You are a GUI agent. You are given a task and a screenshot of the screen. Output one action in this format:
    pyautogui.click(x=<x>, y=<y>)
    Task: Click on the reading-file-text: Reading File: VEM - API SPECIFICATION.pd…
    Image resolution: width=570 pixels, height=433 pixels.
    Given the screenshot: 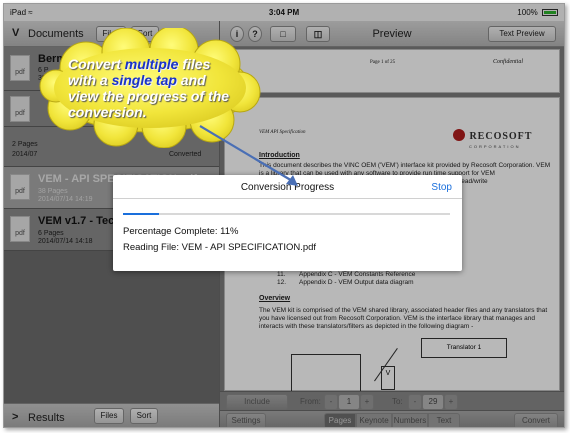 What is the action you would take?
    pyautogui.click(x=220, y=247)
    